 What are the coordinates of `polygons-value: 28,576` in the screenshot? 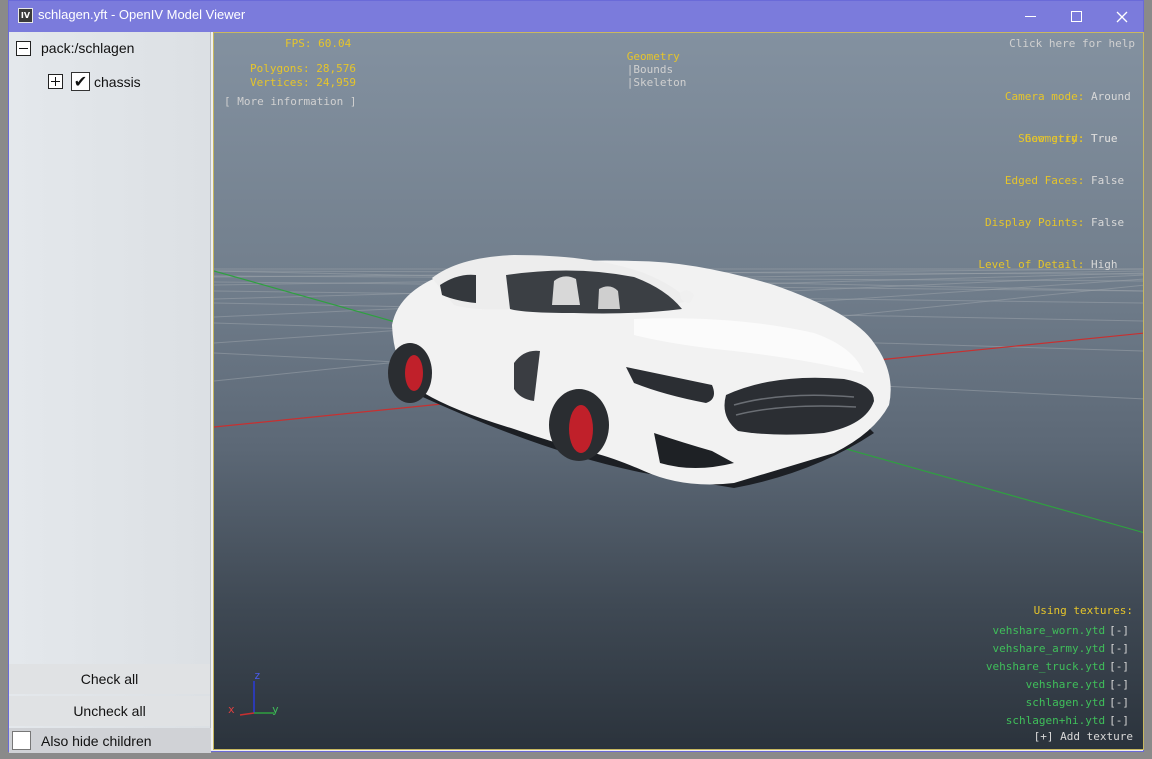 It's located at (336, 68).